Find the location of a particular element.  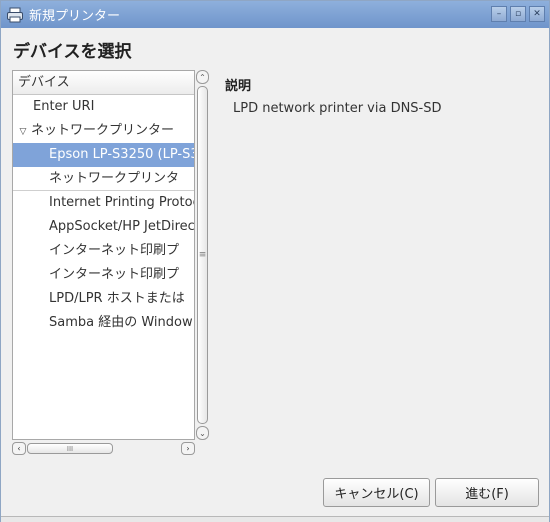

device-item-epson: Epson LP-S3250 (LP-S3 is located at coordinates (103, 155).